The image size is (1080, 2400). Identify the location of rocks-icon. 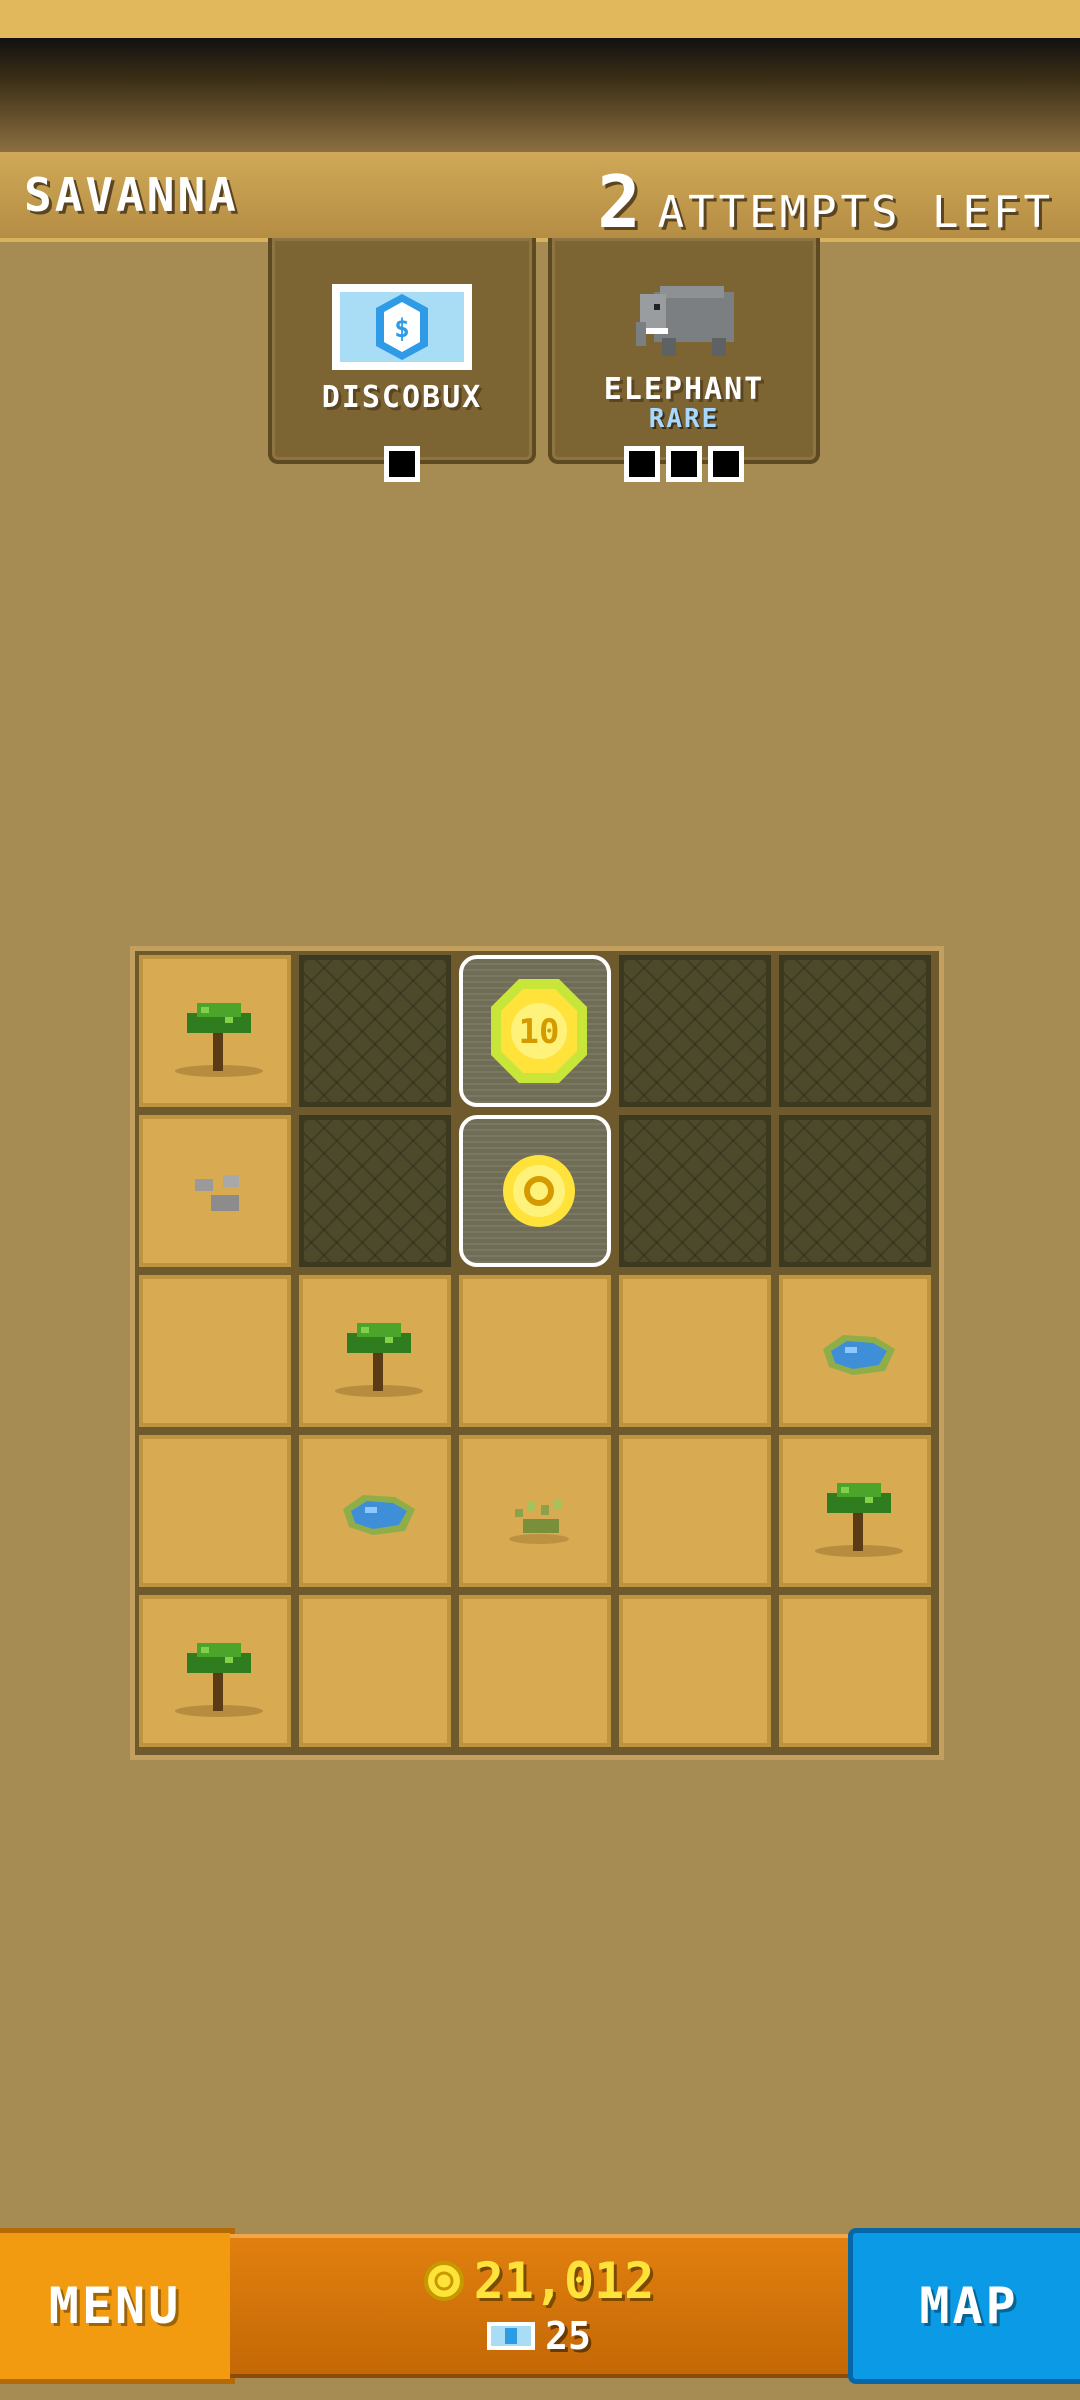
(217, 1193).